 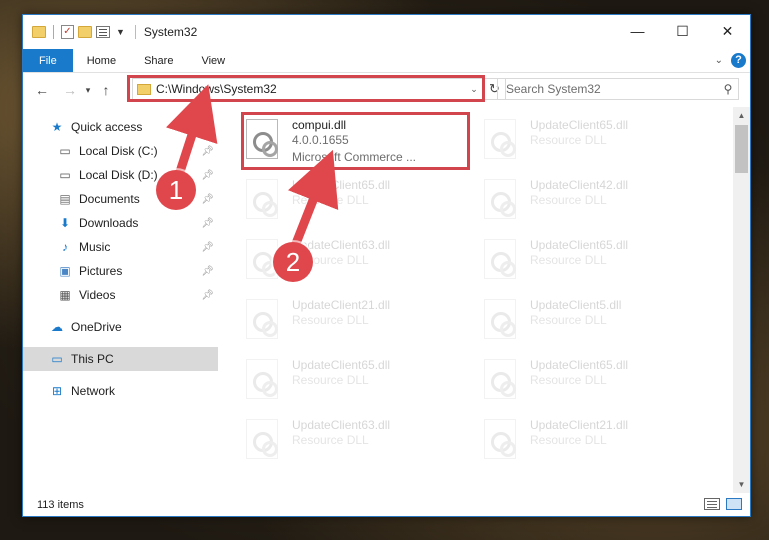 I want to click on sidebar-item-label: Network, so click(x=93, y=391).